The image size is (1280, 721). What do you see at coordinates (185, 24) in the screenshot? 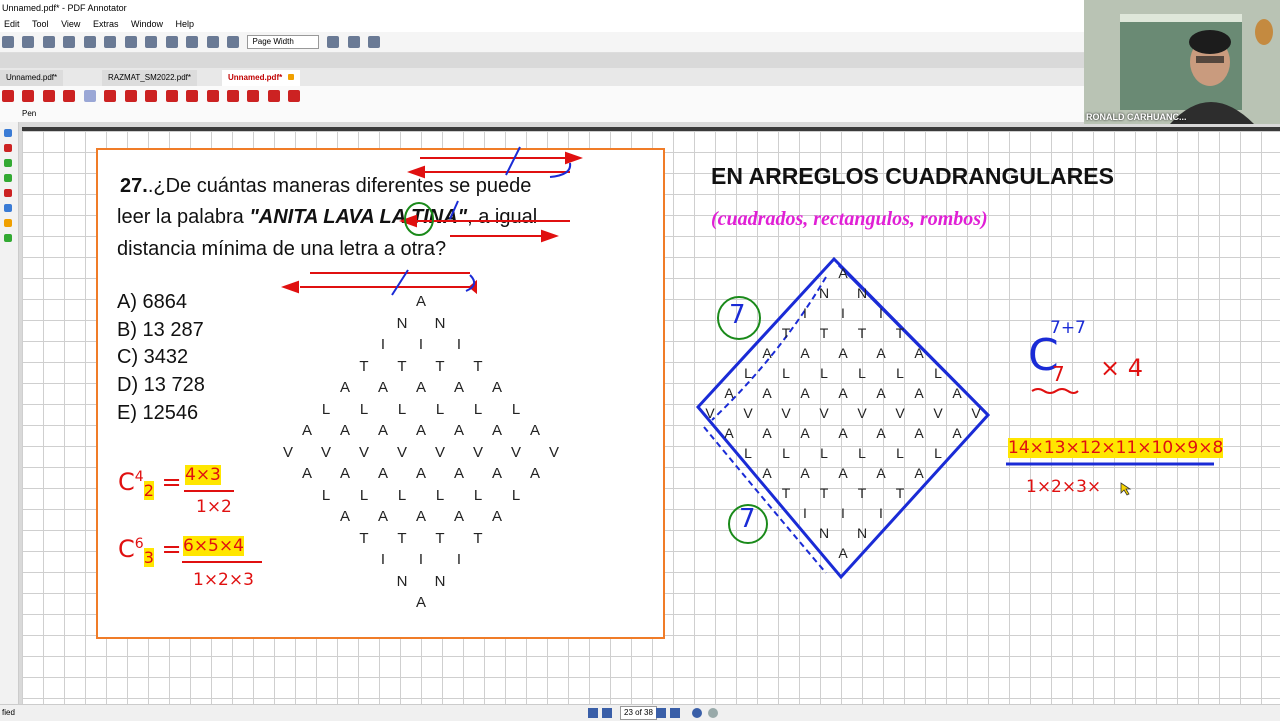
I see `menu-help: Help` at bounding box center [185, 24].